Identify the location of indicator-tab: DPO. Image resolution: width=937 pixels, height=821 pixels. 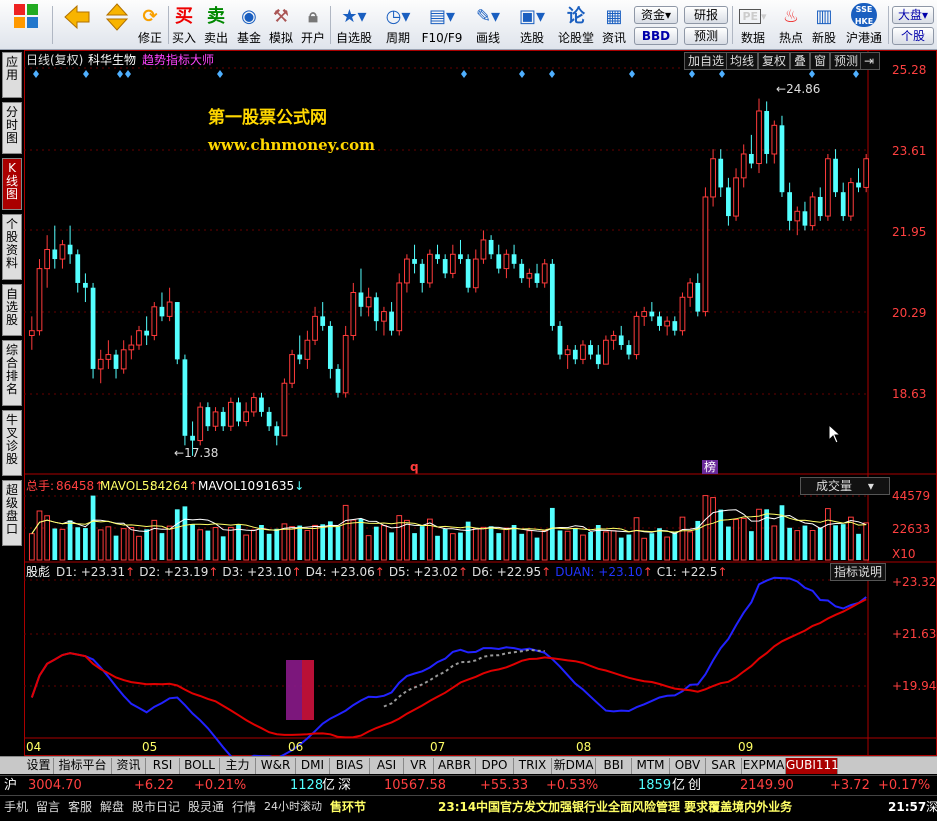
(495, 766).